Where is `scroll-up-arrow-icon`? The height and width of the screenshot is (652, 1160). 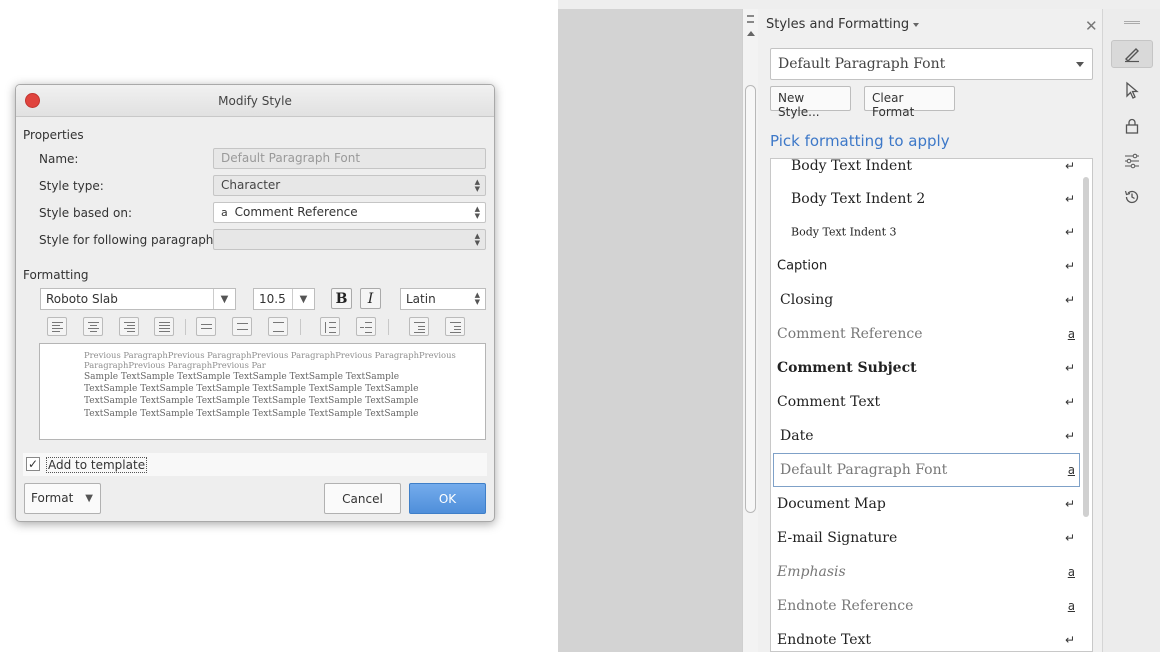
scroll-up-arrow-icon is located at coordinates (751, 33).